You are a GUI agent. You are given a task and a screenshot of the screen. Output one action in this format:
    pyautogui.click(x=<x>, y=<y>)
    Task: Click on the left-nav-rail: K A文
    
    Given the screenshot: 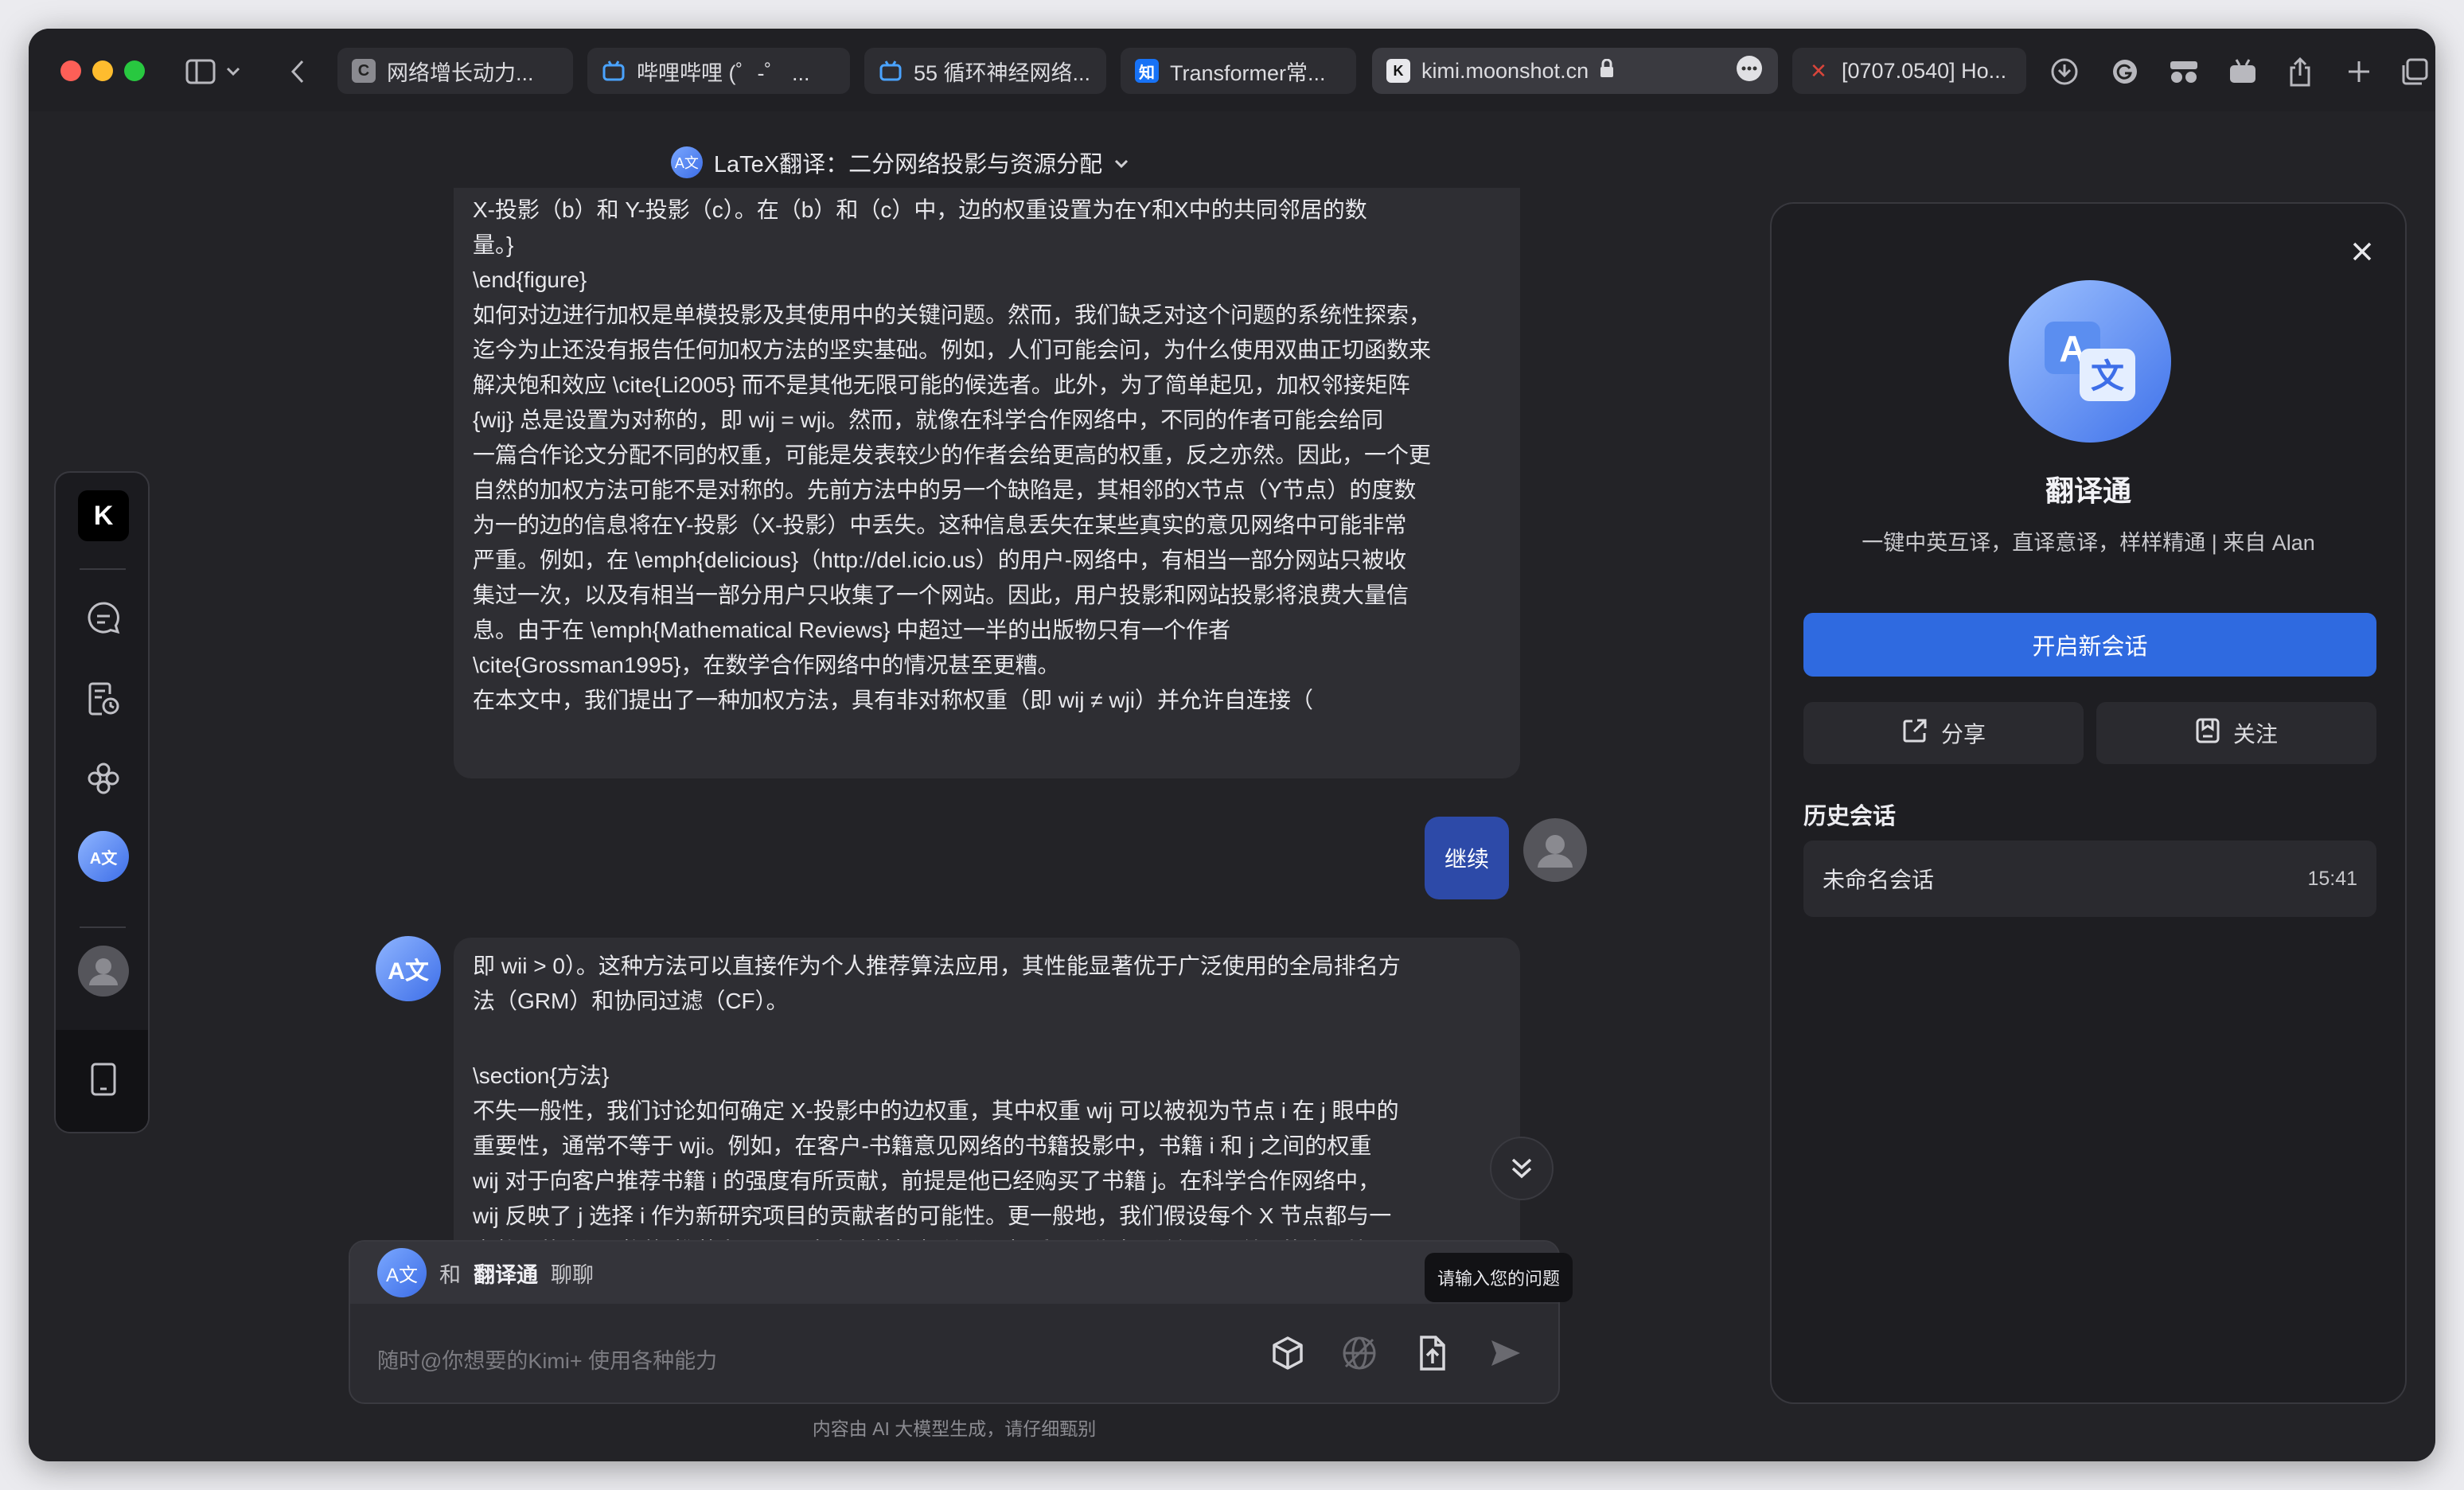 What is the action you would take?
    pyautogui.click(x=102, y=802)
    